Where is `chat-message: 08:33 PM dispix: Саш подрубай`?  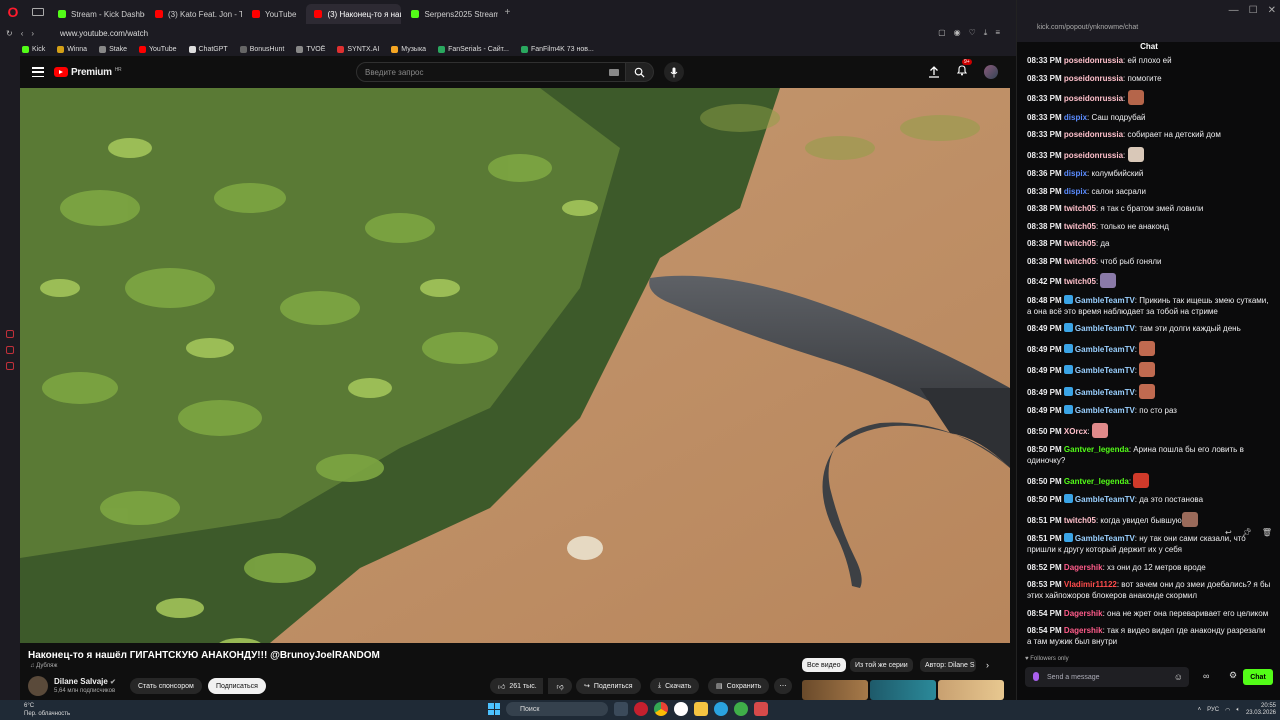
chat-message: 08:33 PM dispix: Саш подрубай is located at coordinates (1149, 117).